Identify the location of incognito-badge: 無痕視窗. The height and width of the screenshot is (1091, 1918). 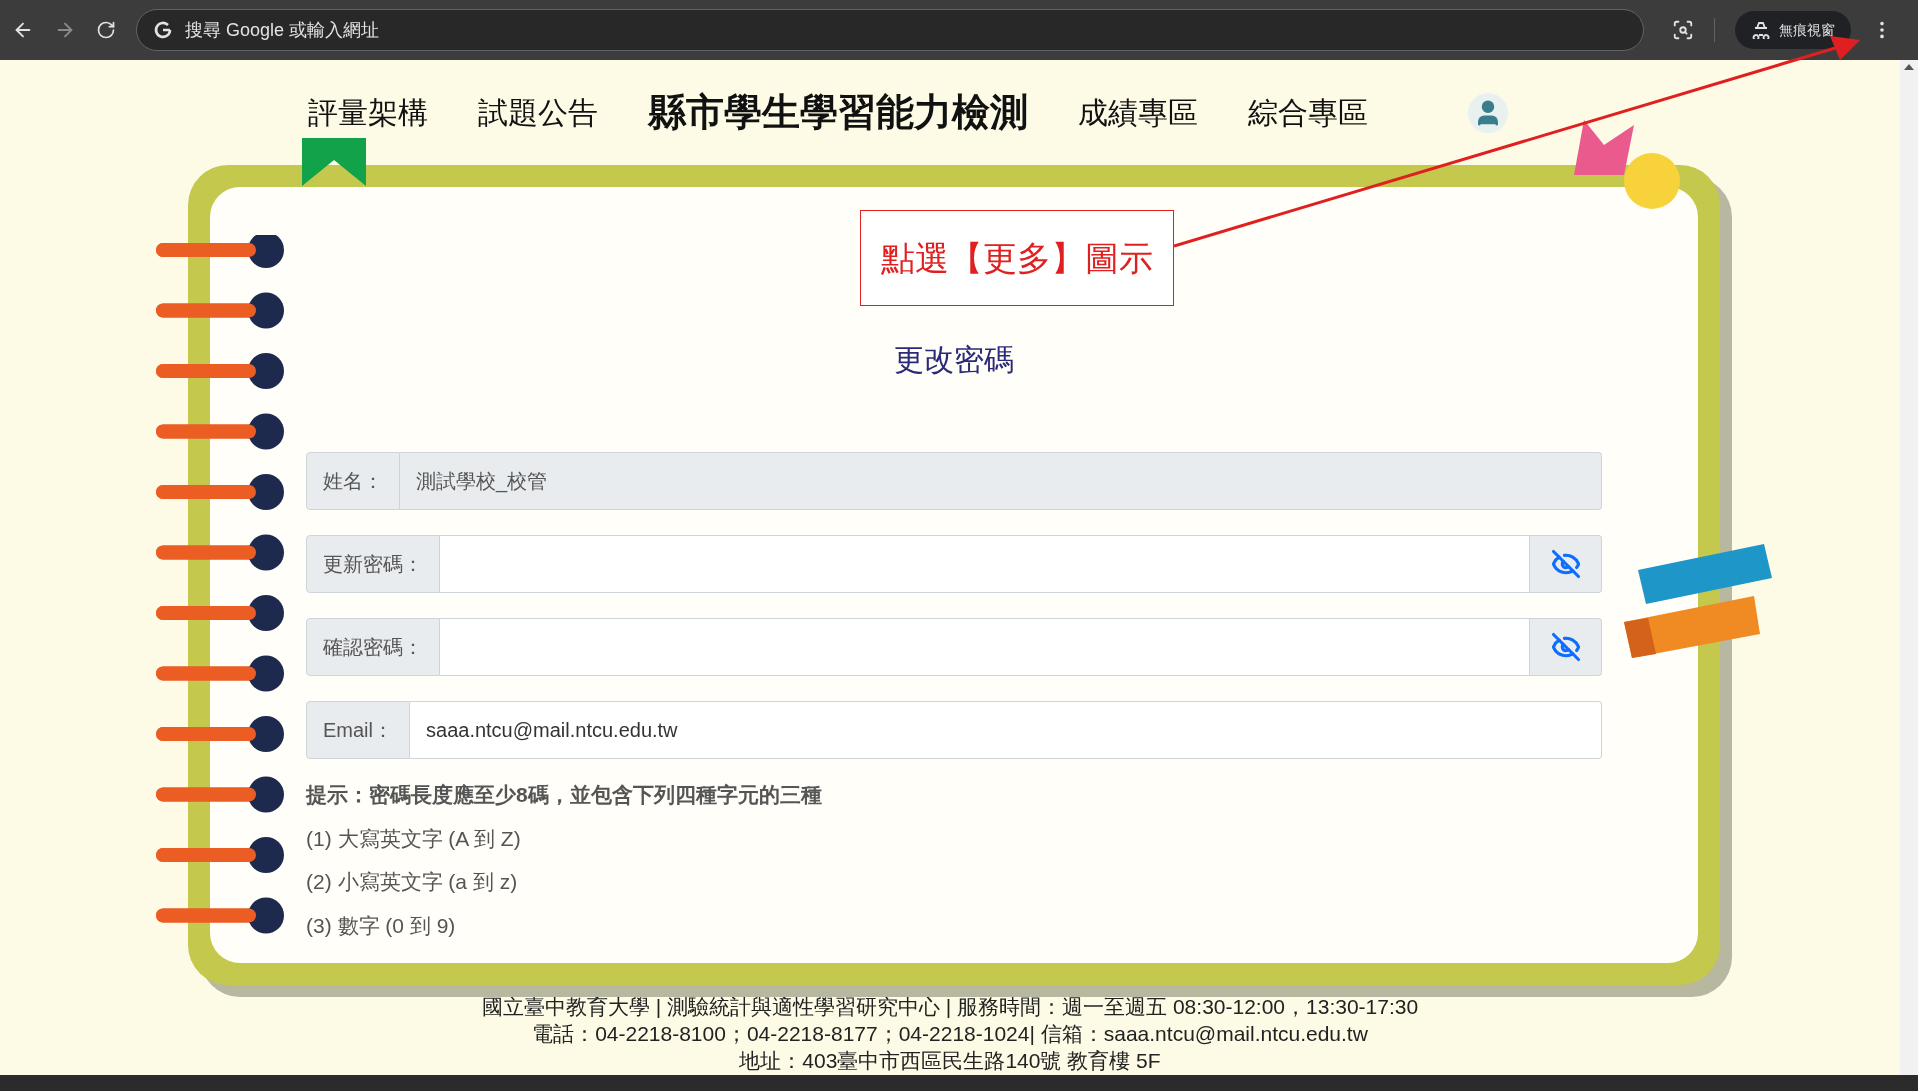
(1793, 30).